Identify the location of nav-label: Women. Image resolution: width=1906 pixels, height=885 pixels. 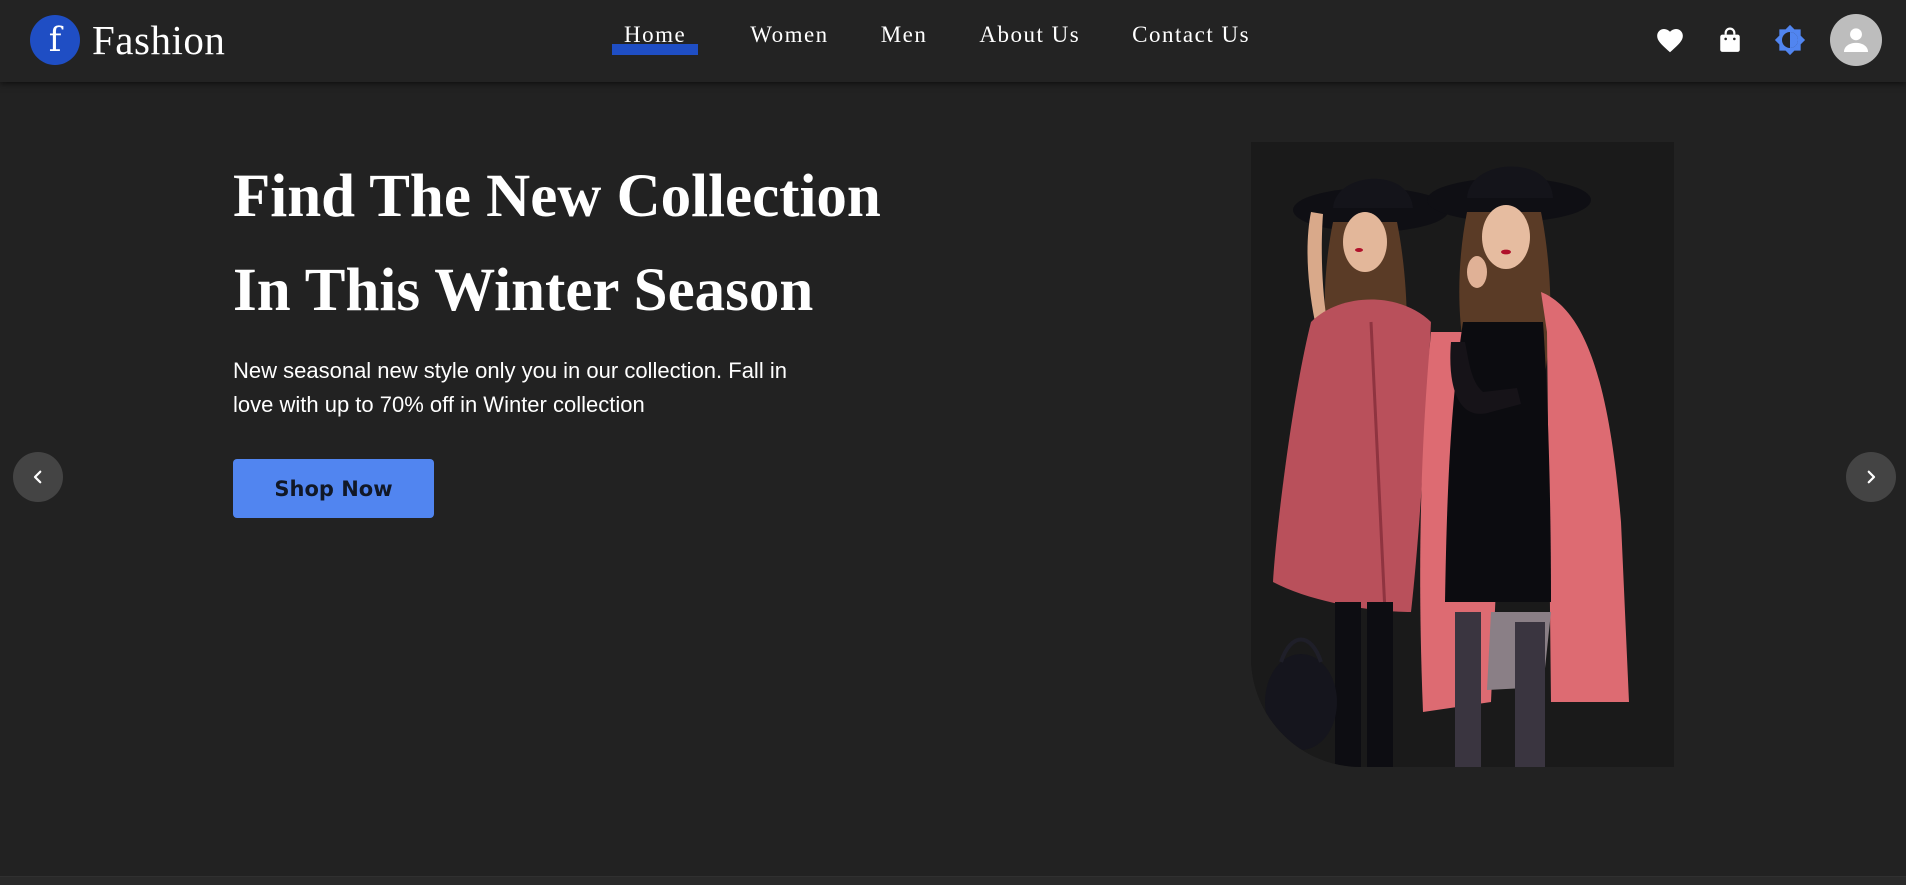
(789, 34).